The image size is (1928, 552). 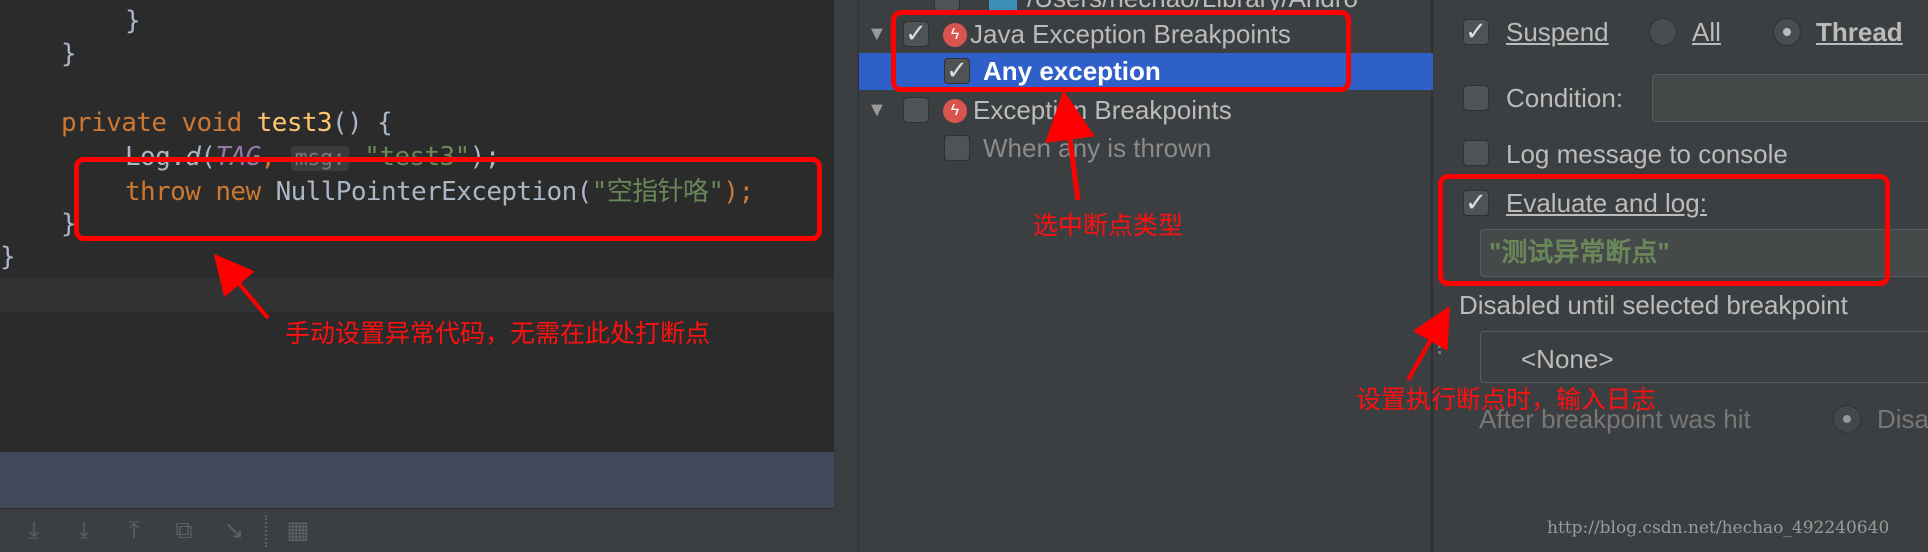 I want to click on watermark: http://blog.csdn.net/hechao_492240640, so click(x=1718, y=528).